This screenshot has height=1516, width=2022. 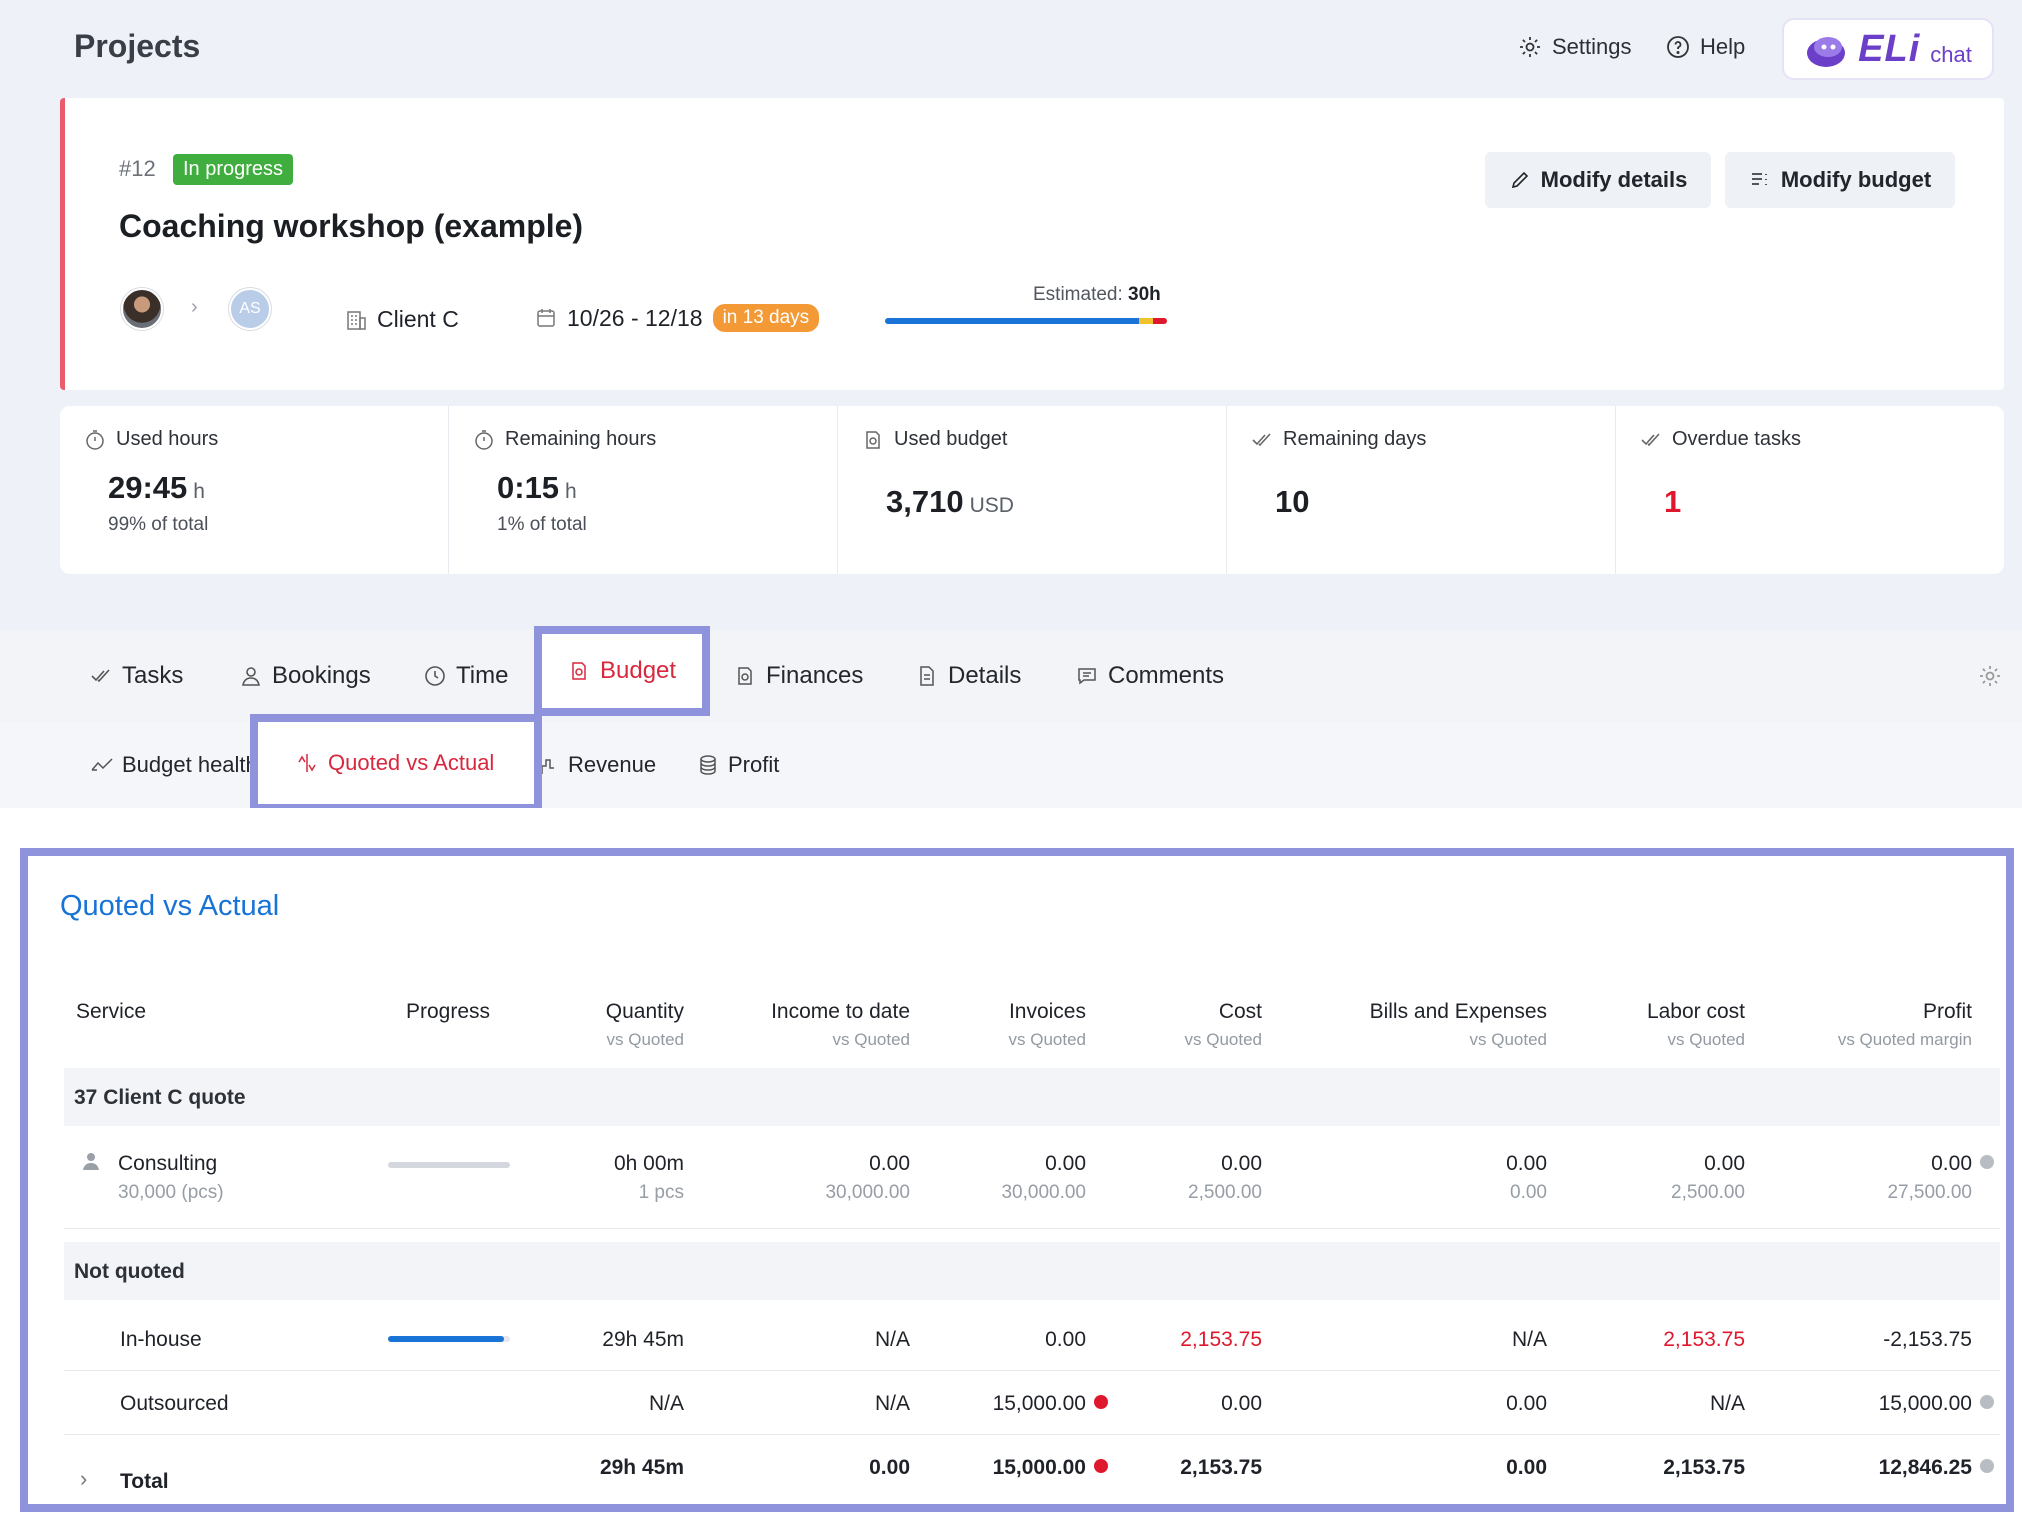 I want to click on assignee-avatar: AS, so click(x=250, y=309).